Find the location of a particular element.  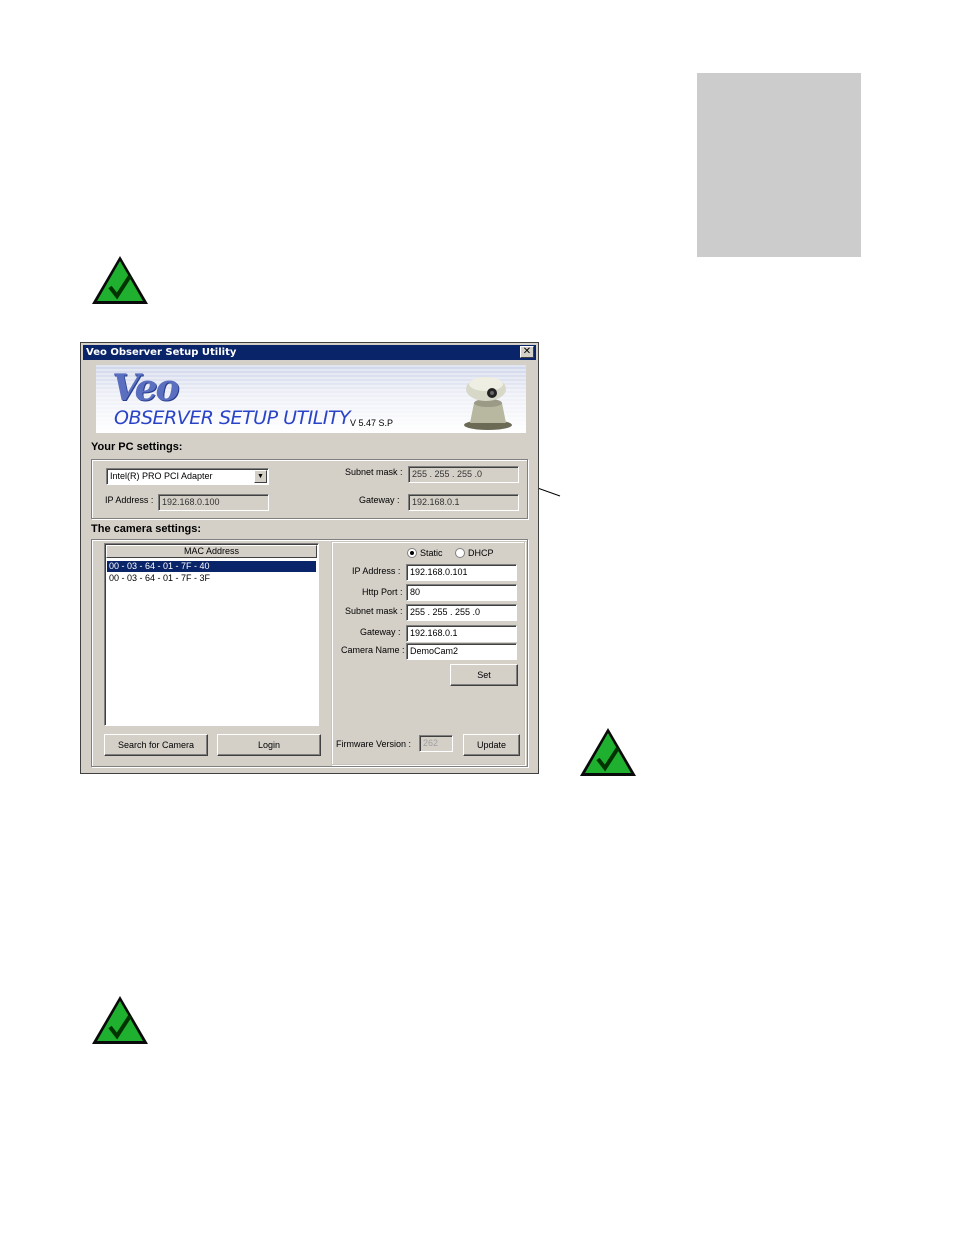

http-port-input: 80 is located at coordinates (461, 592).